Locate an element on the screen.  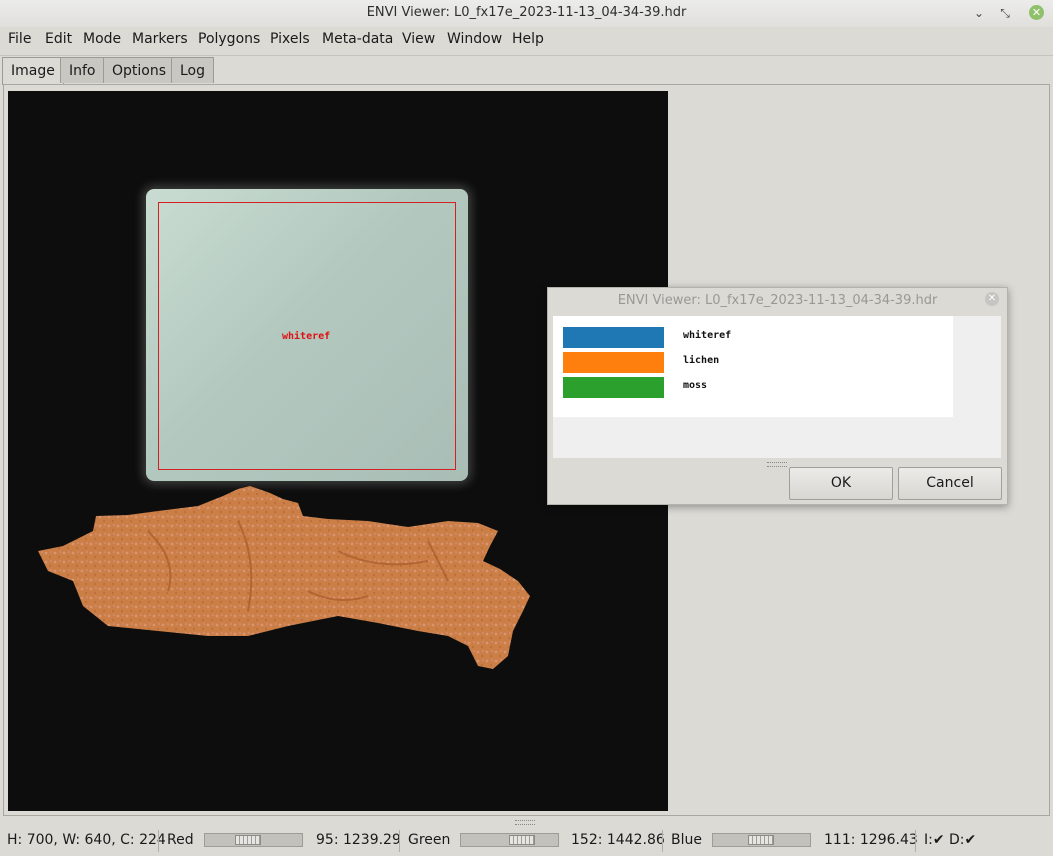
class-label: lichen is located at coordinates (701, 360).